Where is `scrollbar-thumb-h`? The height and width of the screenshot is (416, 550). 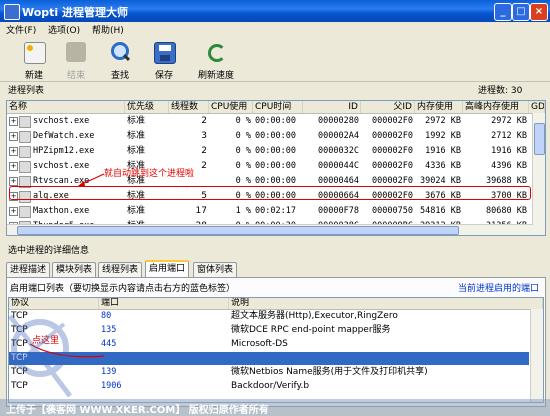
scrollbar-thumb-h is located at coordinates (238, 230).